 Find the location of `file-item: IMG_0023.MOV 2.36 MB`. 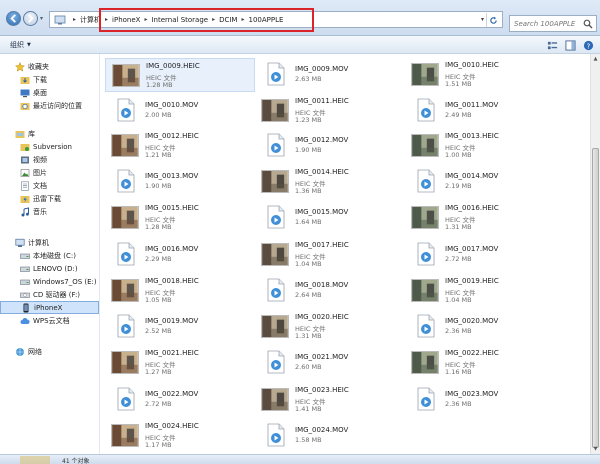

file-item: IMG_0023.MOV 2.36 MB is located at coordinates (480, 400).